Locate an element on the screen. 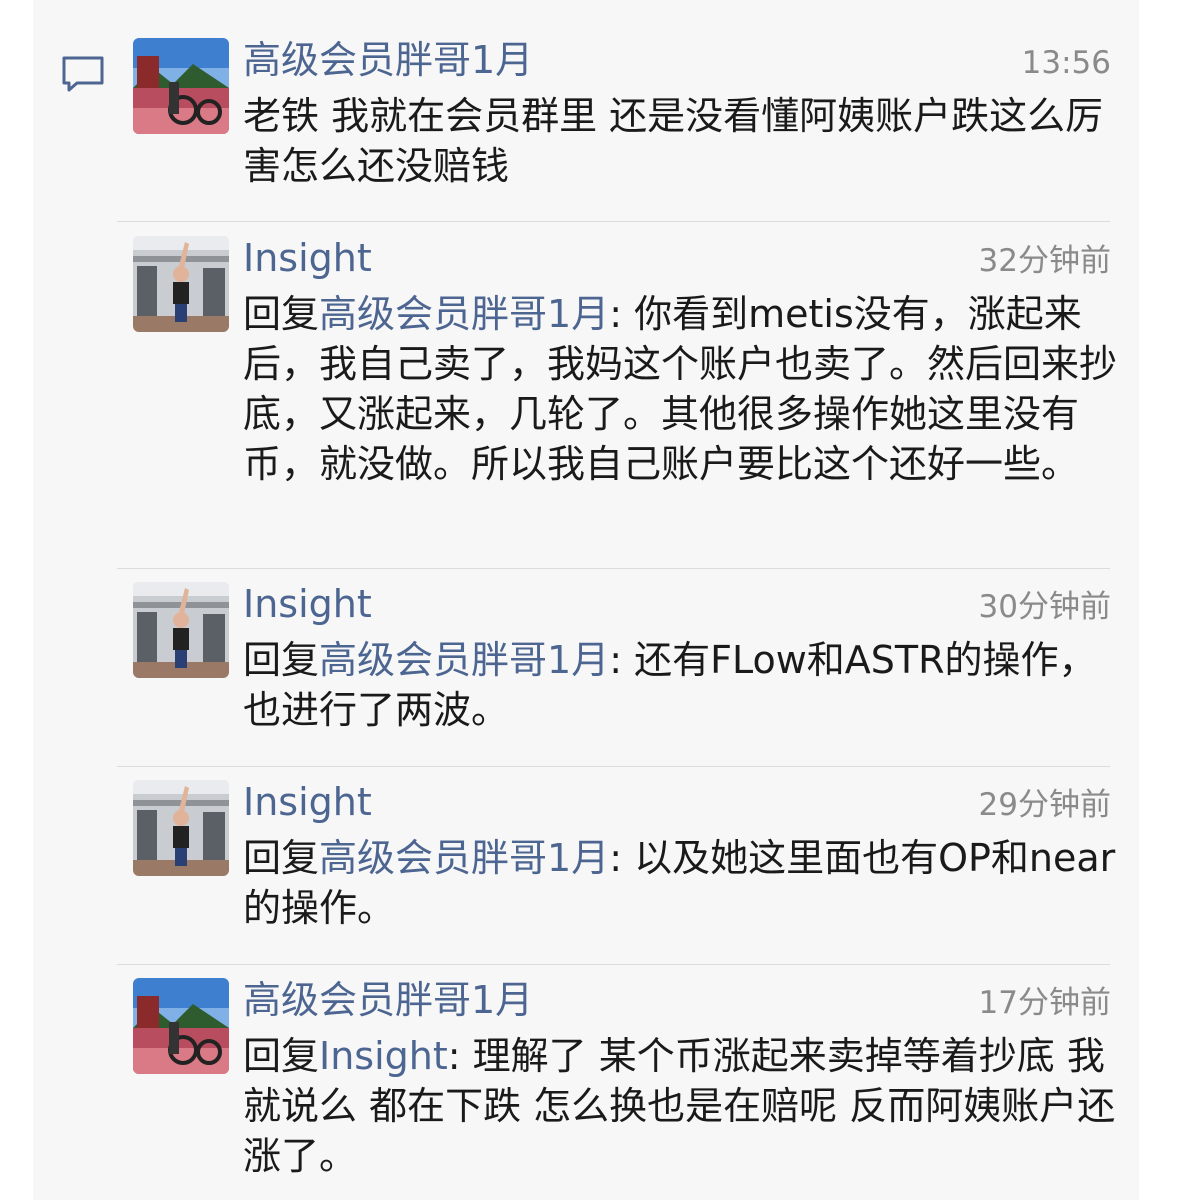  comment-text: 回复高级会员胖哥1月: 以及她这里面也有OP和near的操作。 is located at coordinates (682, 883).